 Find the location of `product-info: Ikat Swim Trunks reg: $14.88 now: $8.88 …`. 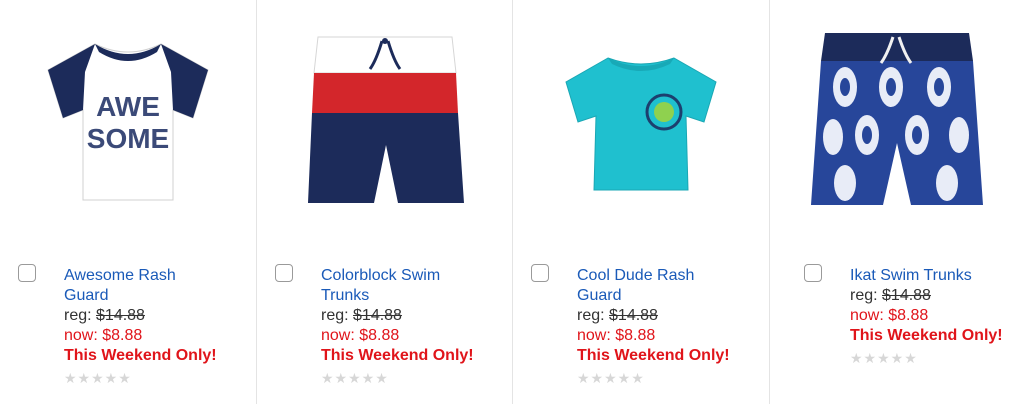

product-info: Ikat Swim Trunks reg: $14.88 now: $8.88 … is located at coordinates (930, 316).